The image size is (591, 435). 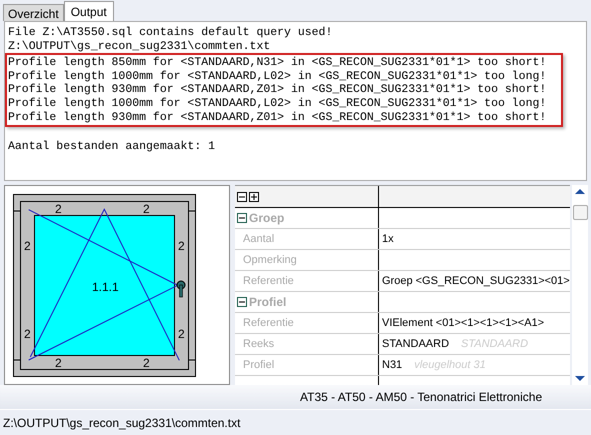 What do you see at coordinates (580, 191) in the screenshot?
I see `scroll-up-icon` at bounding box center [580, 191].